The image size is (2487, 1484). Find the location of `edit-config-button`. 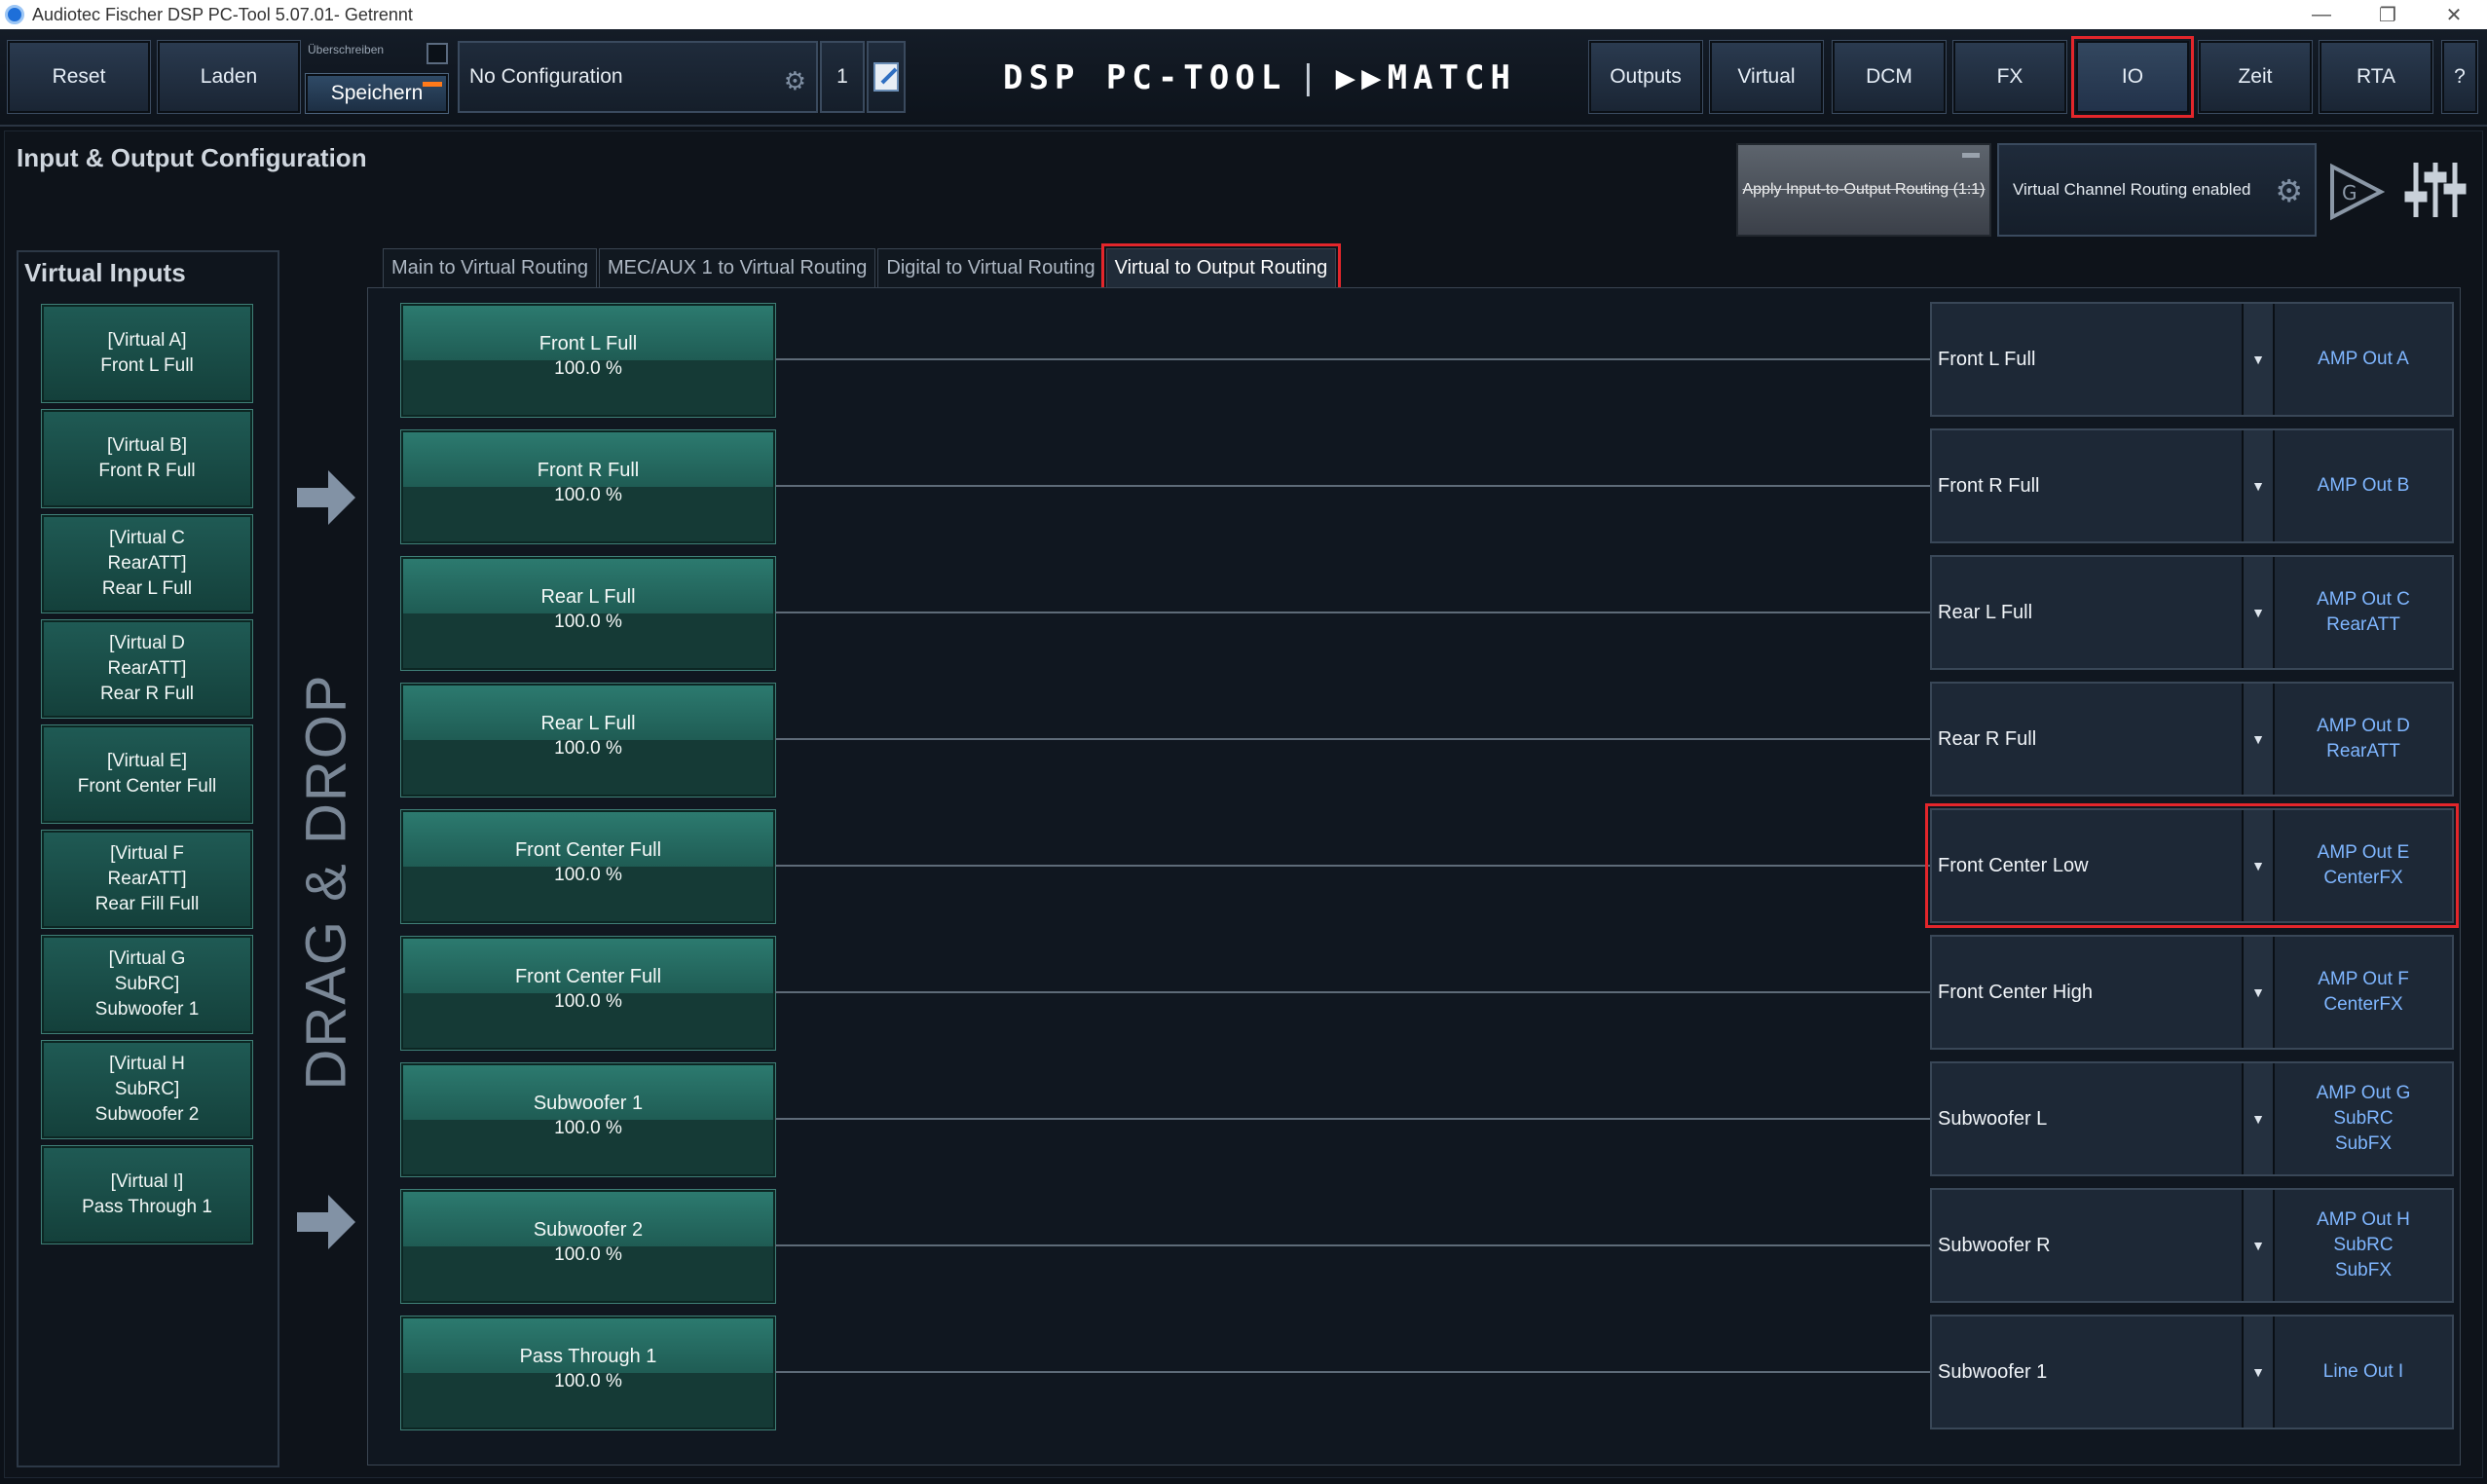

edit-config-button is located at coordinates (886, 77).